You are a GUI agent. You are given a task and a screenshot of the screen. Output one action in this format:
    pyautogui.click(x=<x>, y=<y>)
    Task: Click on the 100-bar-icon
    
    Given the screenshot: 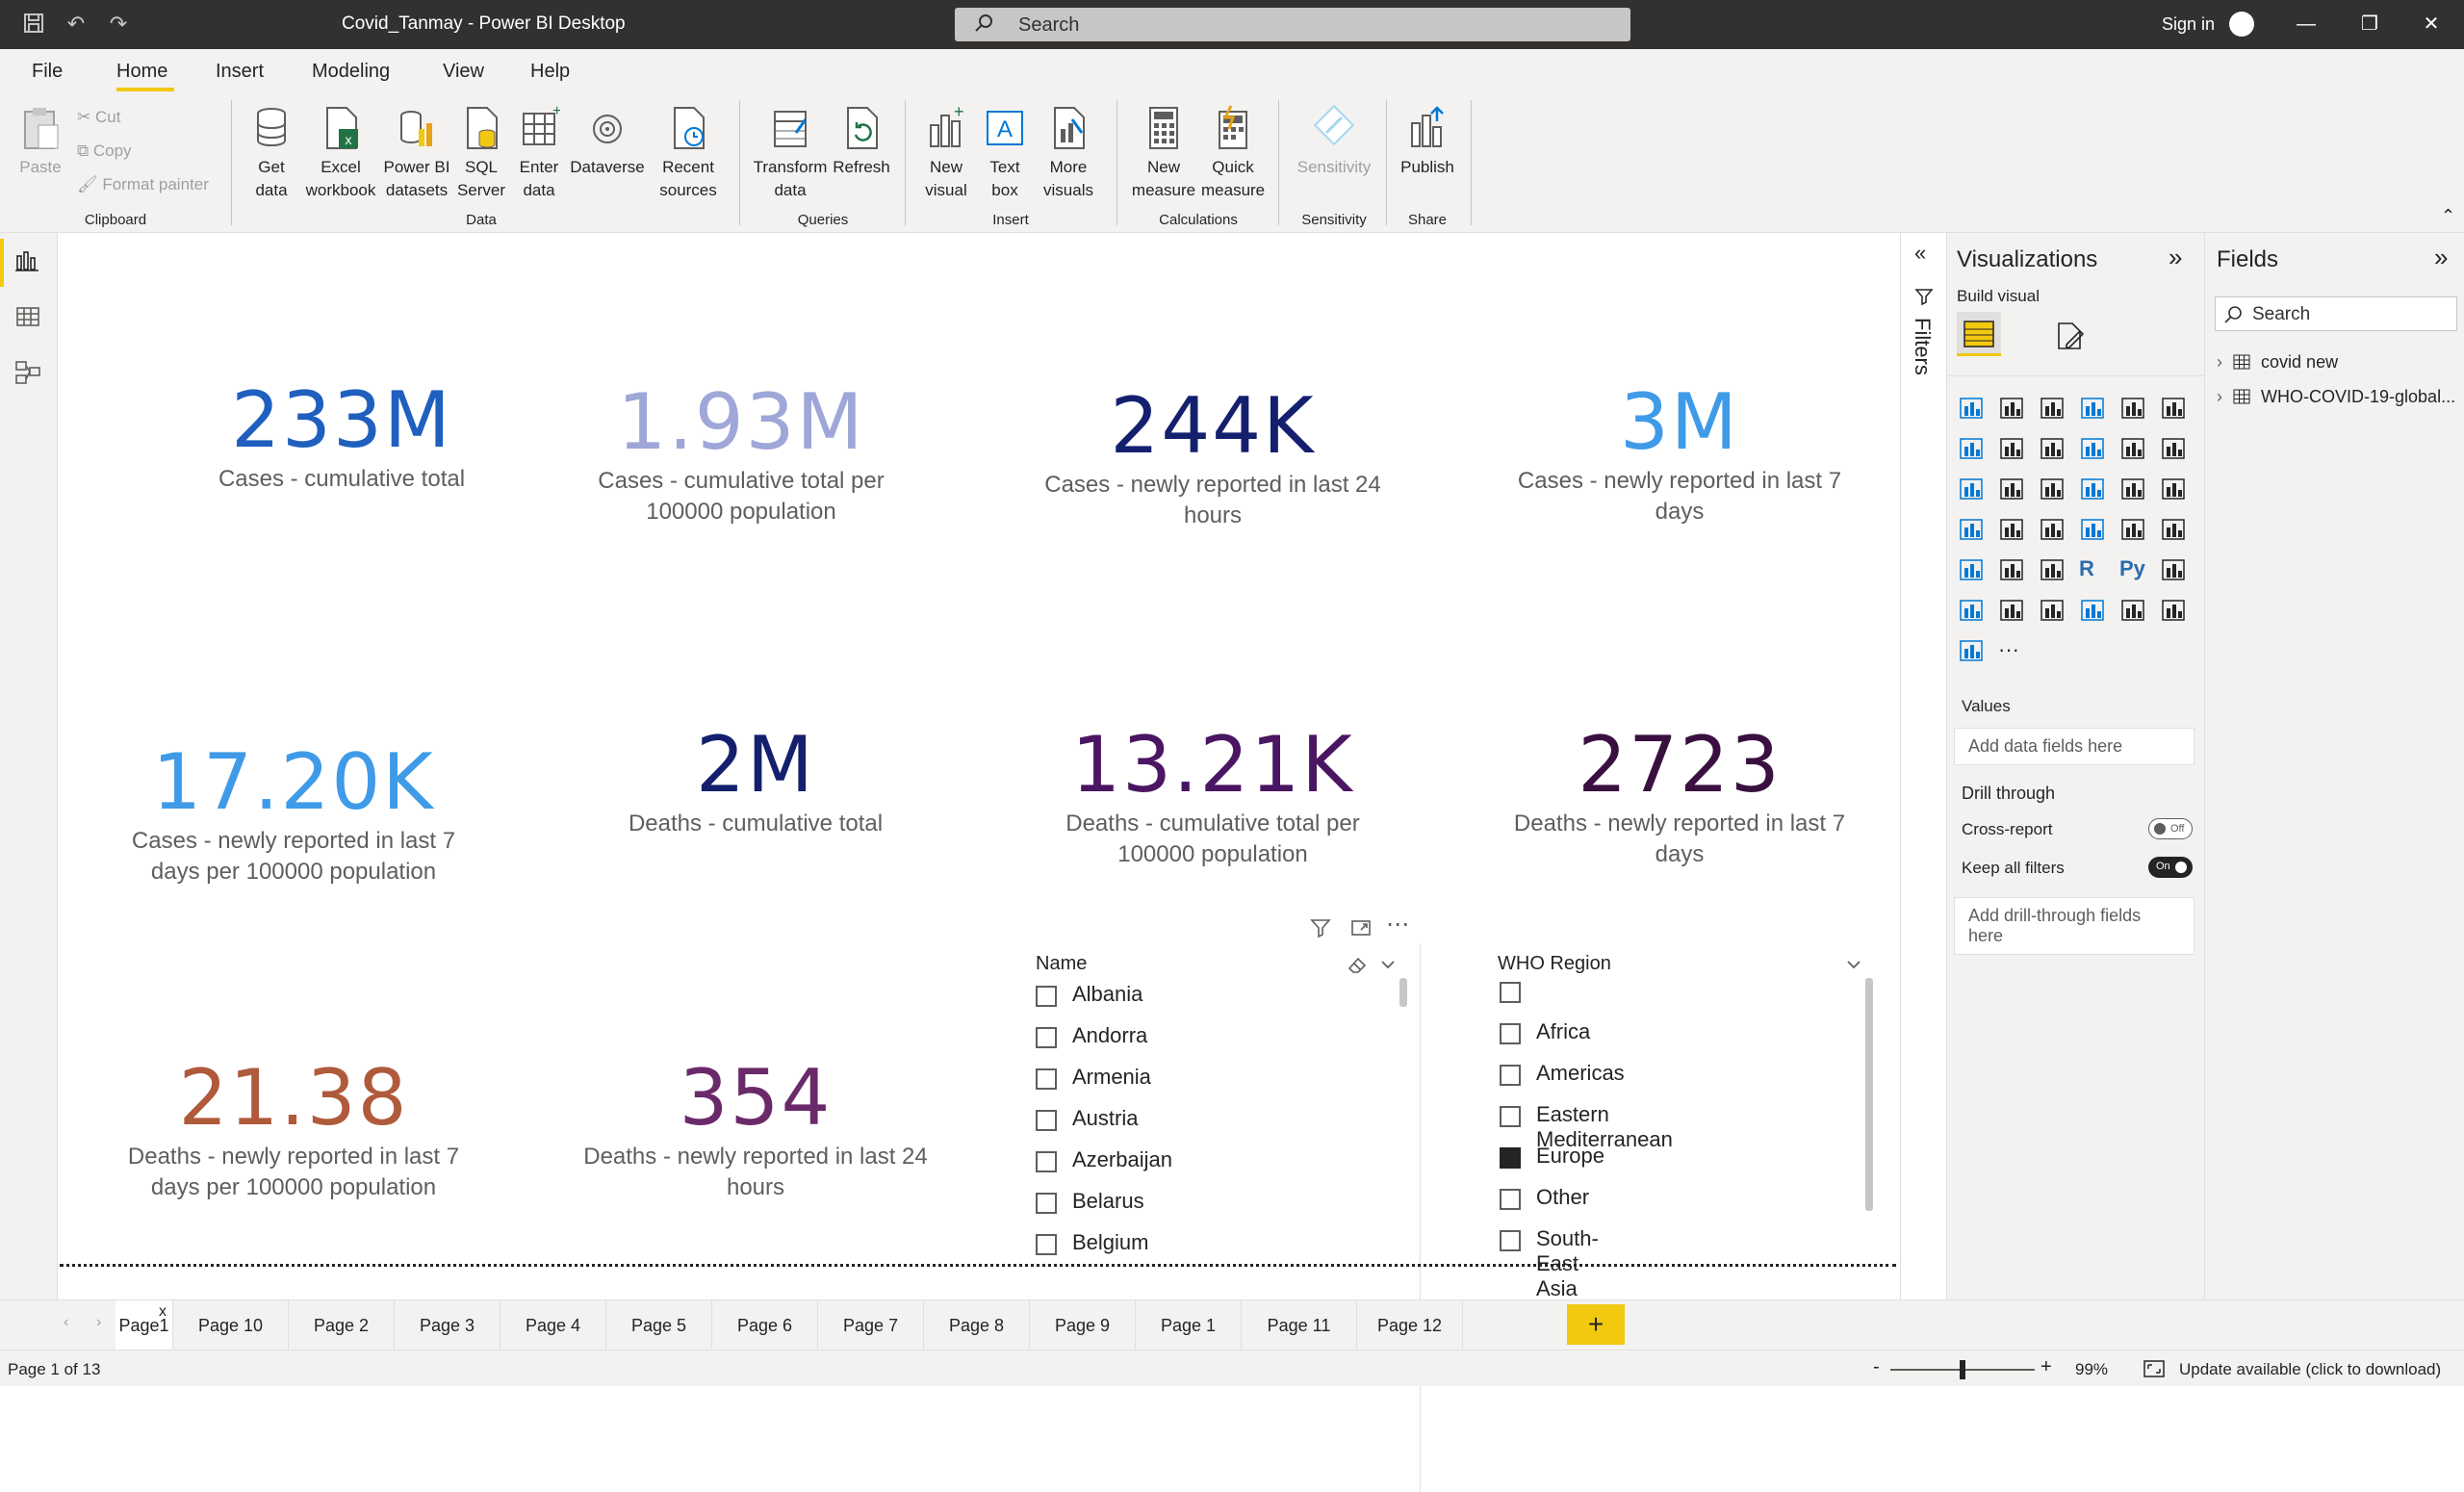 What is the action you would take?
    pyautogui.click(x=2133, y=409)
    